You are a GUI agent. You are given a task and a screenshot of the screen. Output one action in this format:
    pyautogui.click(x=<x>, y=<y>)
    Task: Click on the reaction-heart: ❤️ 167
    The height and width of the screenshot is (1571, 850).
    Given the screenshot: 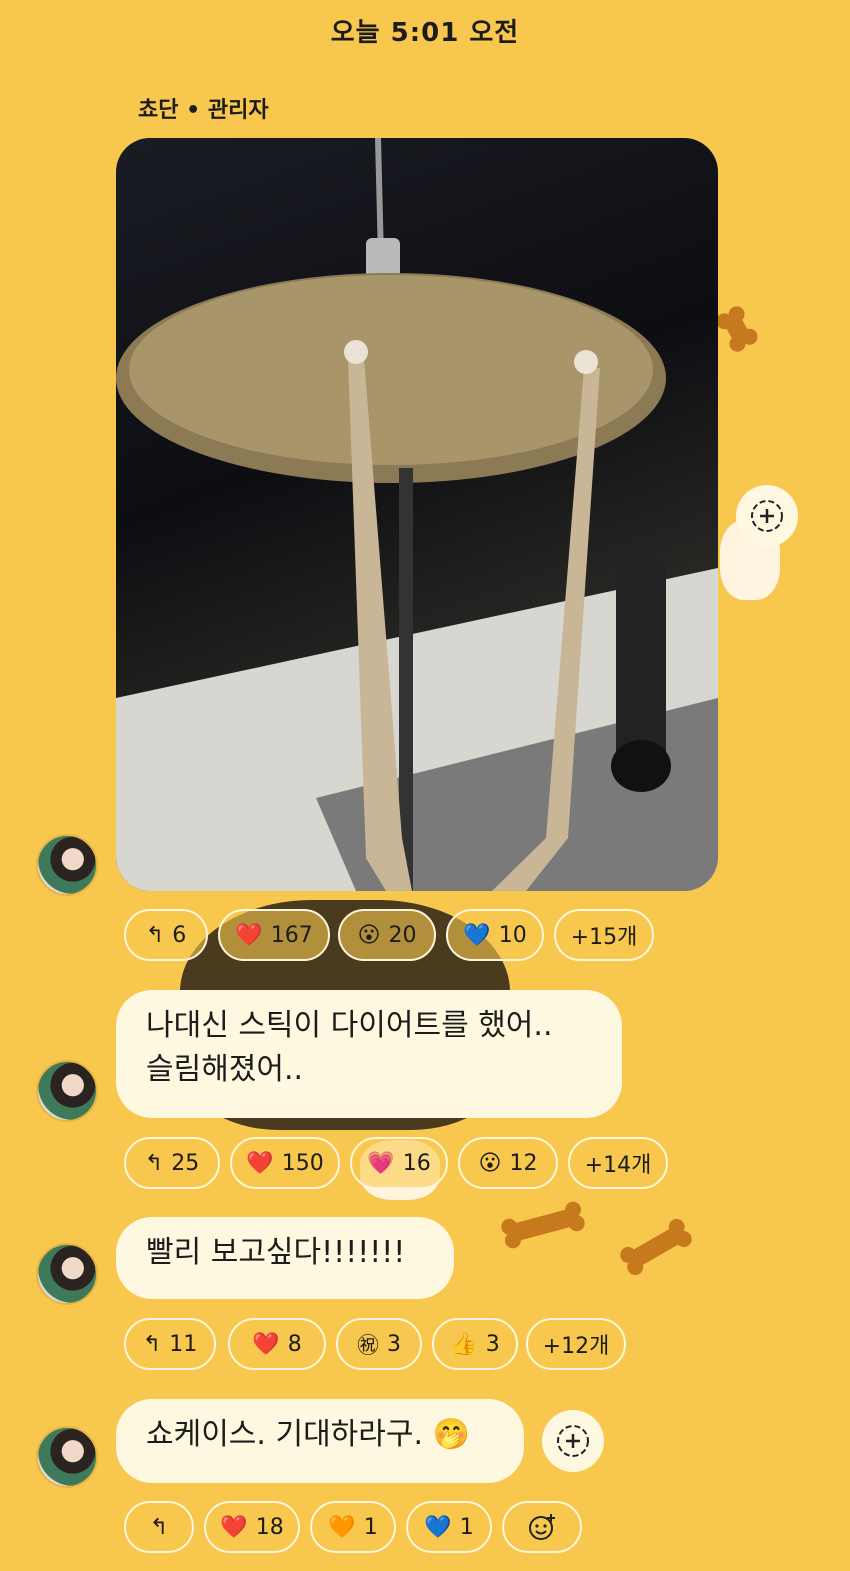 What is the action you would take?
    pyautogui.click(x=274, y=935)
    